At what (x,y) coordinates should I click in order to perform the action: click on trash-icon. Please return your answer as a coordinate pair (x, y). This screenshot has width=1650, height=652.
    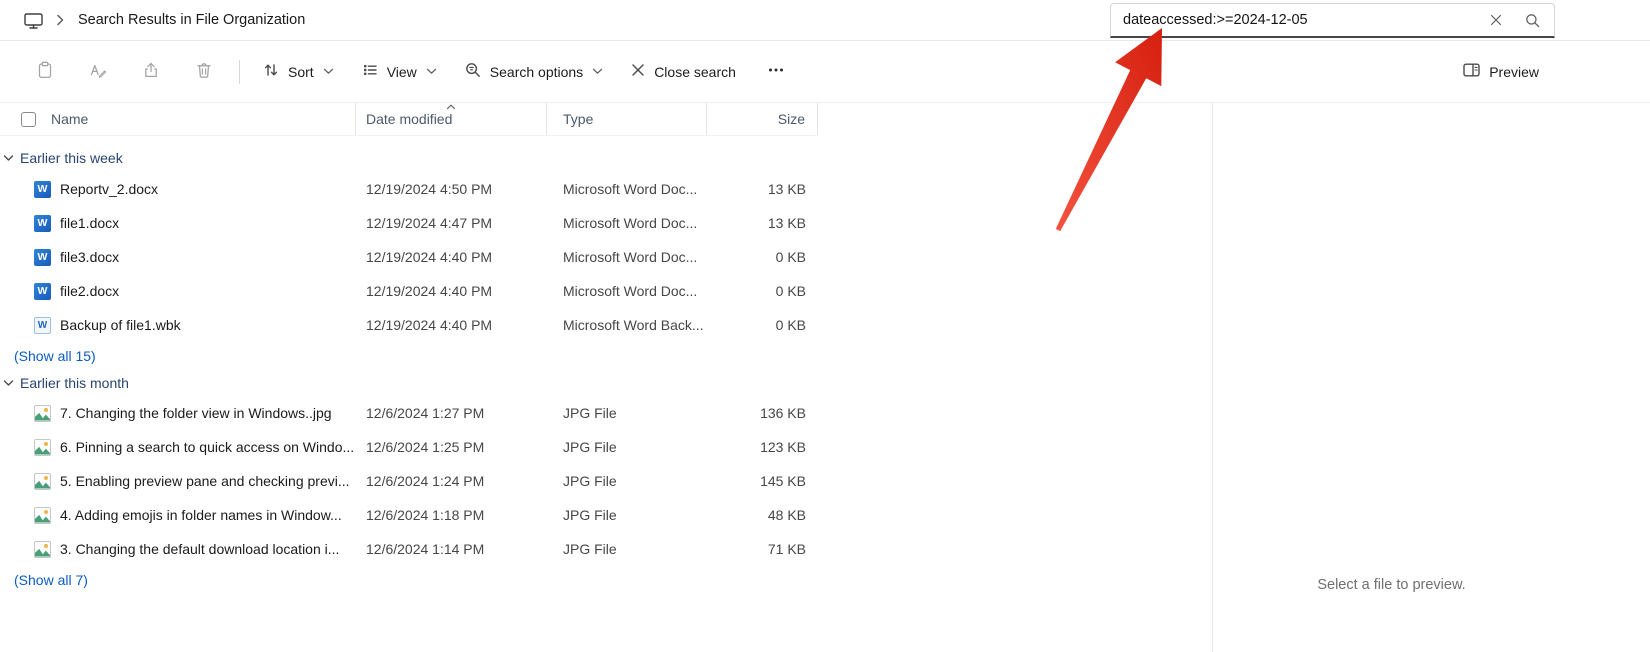
    Looking at the image, I should click on (204, 71).